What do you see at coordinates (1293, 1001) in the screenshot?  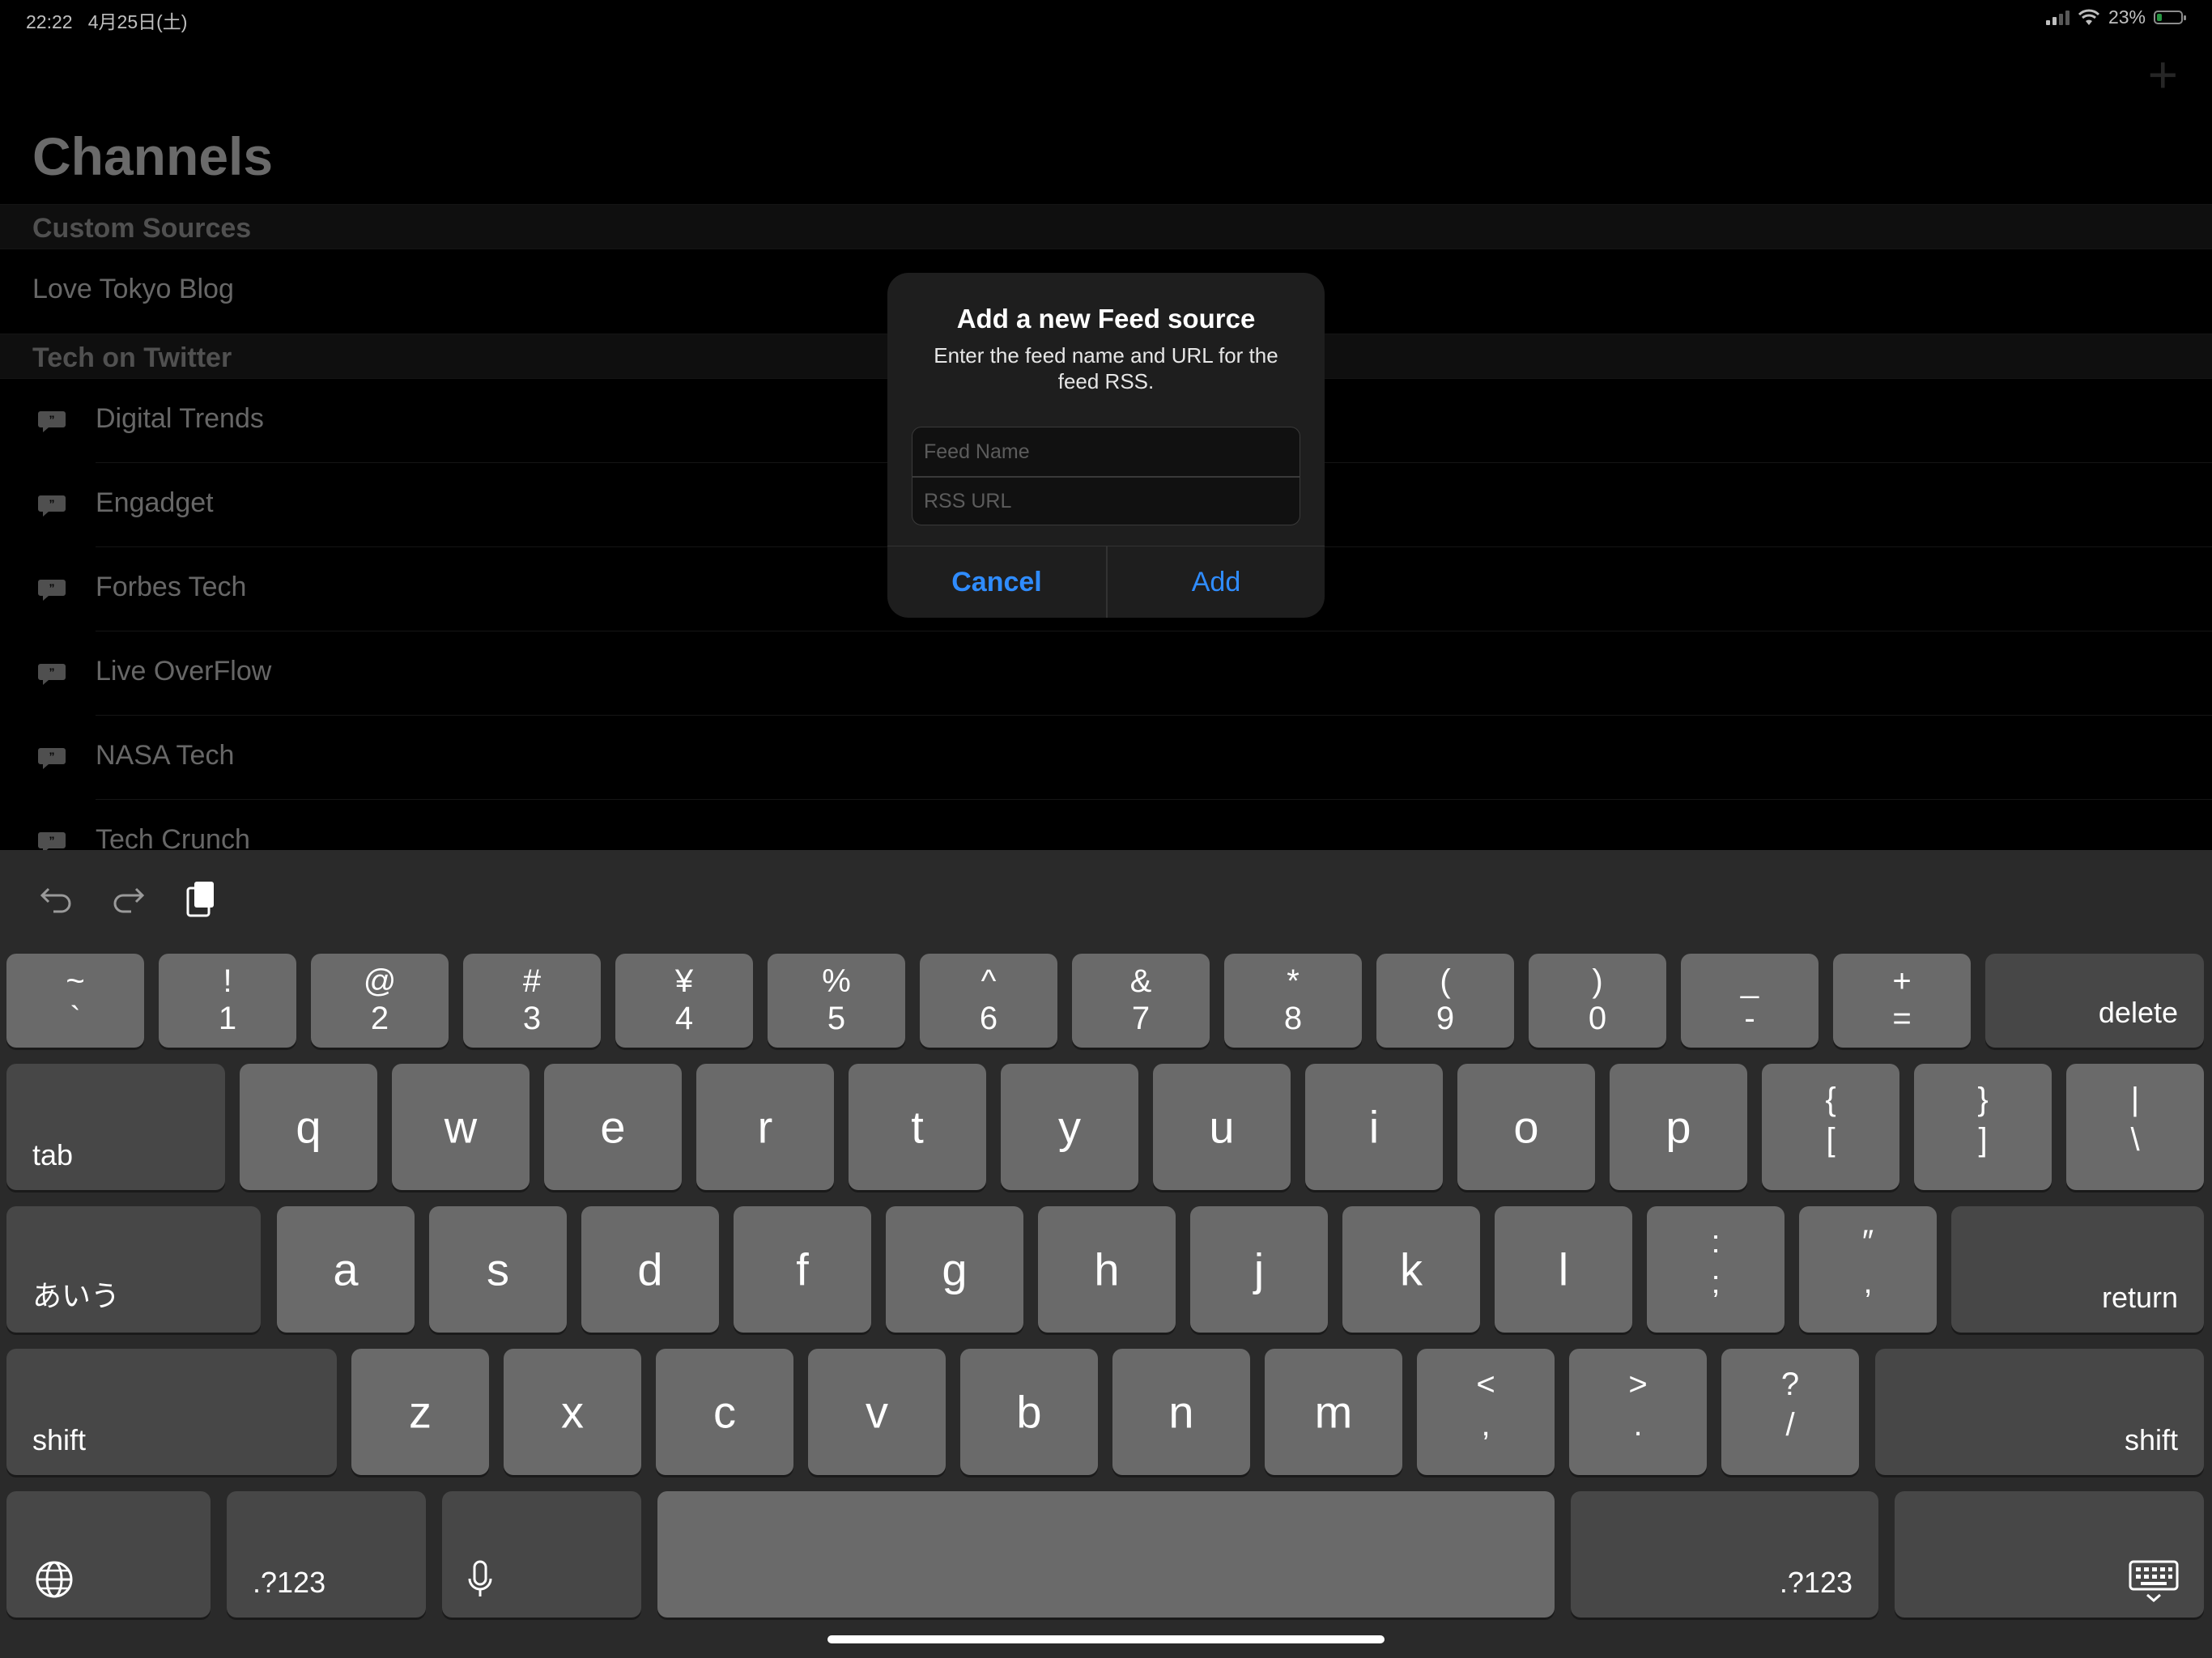 I see `key-8: * 8` at bounding box center [1293, 1001].